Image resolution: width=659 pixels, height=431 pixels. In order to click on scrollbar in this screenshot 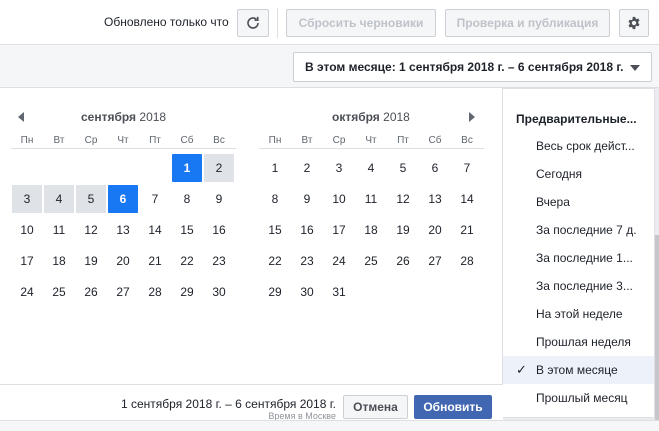, I will do `click(657, 330)`.